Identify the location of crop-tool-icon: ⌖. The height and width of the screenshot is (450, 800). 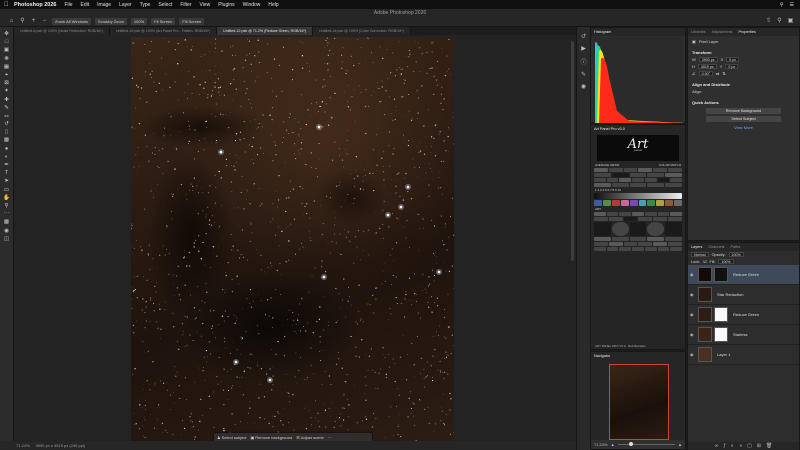
(7, 75).